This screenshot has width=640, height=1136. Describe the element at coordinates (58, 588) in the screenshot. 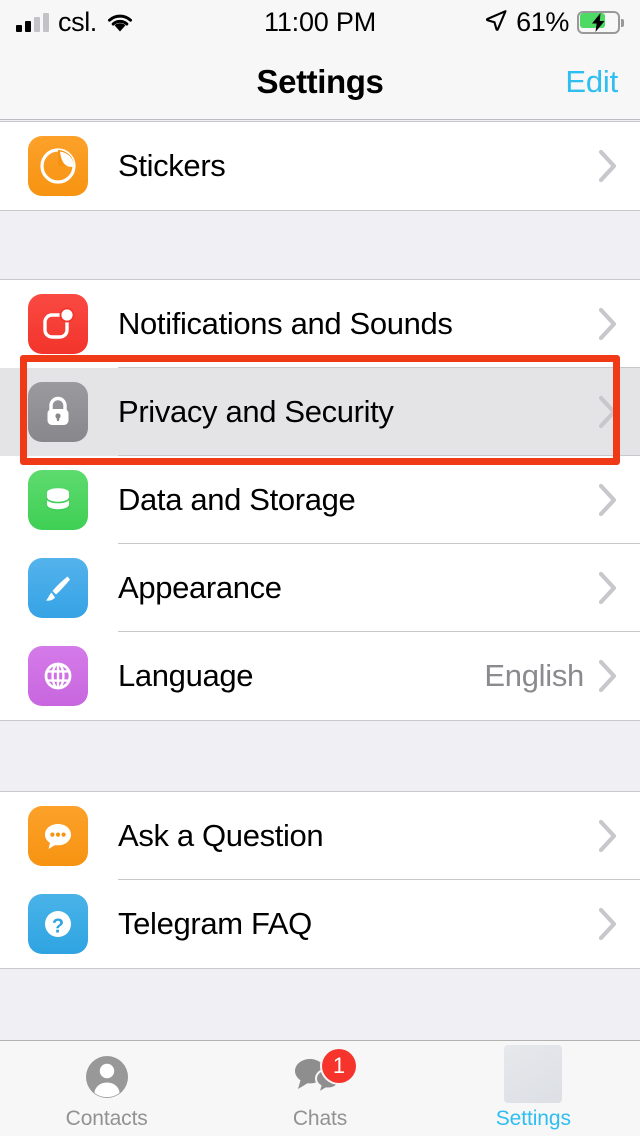

I see `paintbrush-icon` at that location.